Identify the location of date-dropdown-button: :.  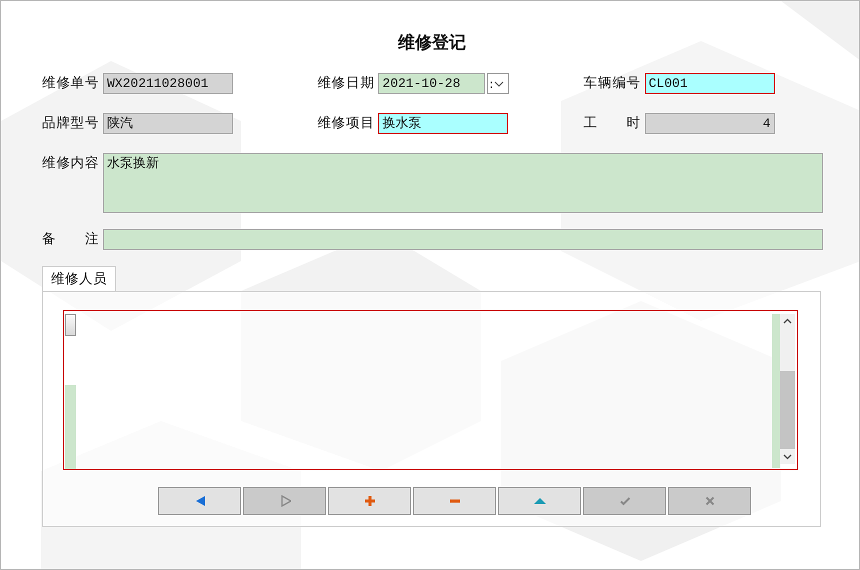
(498, 83).